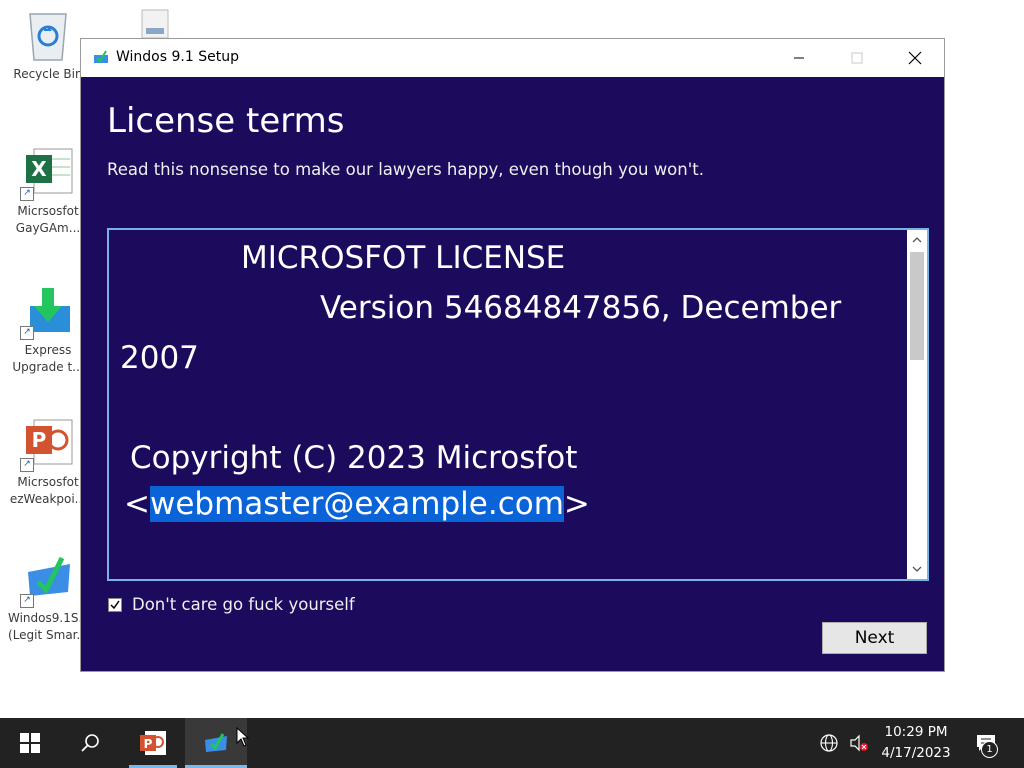 The image size is (1024, 768). I want to click on setup-icon: ↗, so click(48, 580).